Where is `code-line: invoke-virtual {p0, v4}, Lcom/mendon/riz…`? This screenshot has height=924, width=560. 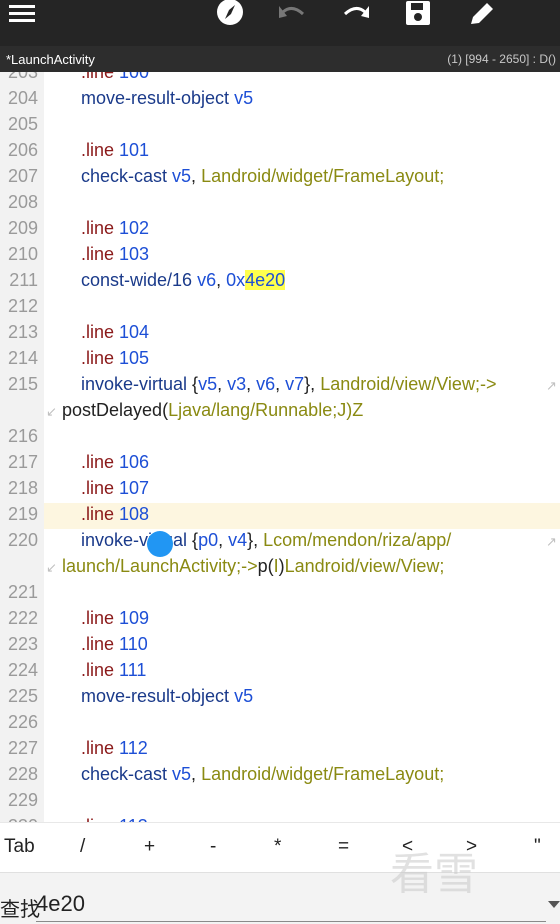
code-line: invoke-virtual {p0, v4}, Lcom/mendon/riz… is located at coordinates (266, 540).